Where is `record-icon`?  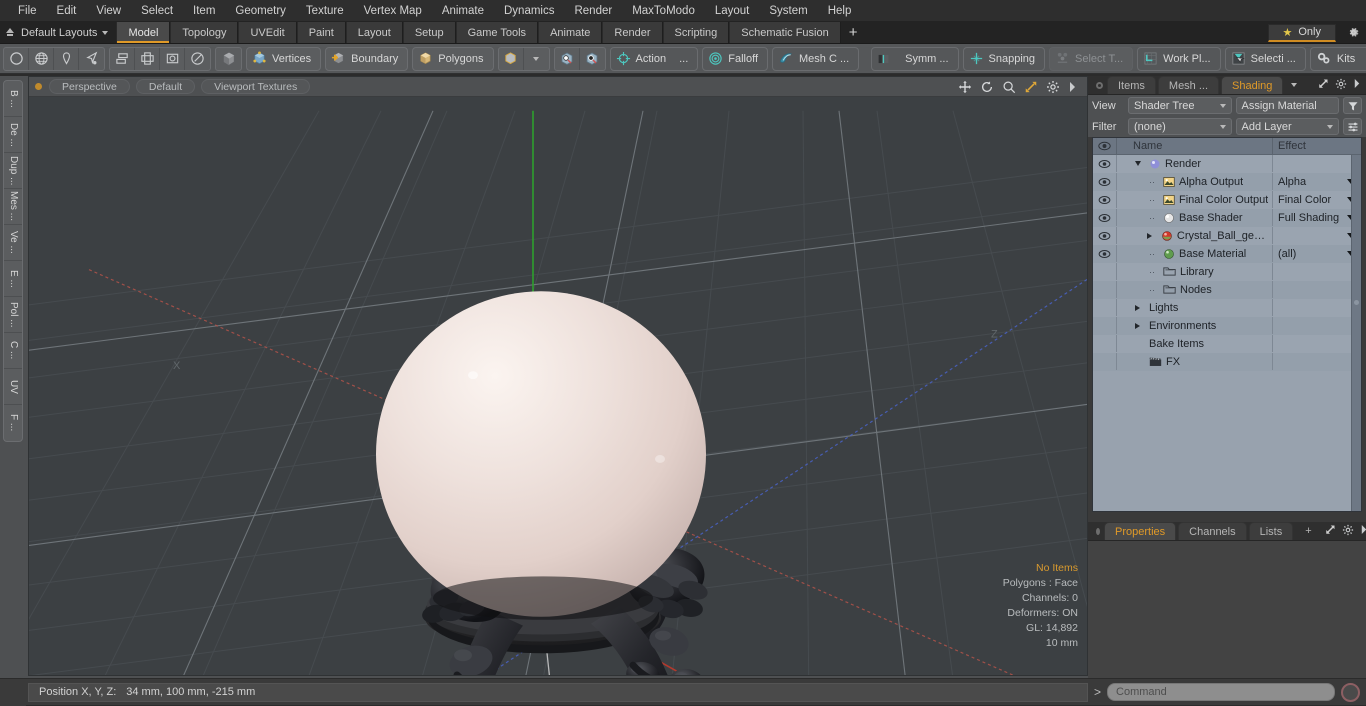 record-icon is located at coordinates (1350, 692).